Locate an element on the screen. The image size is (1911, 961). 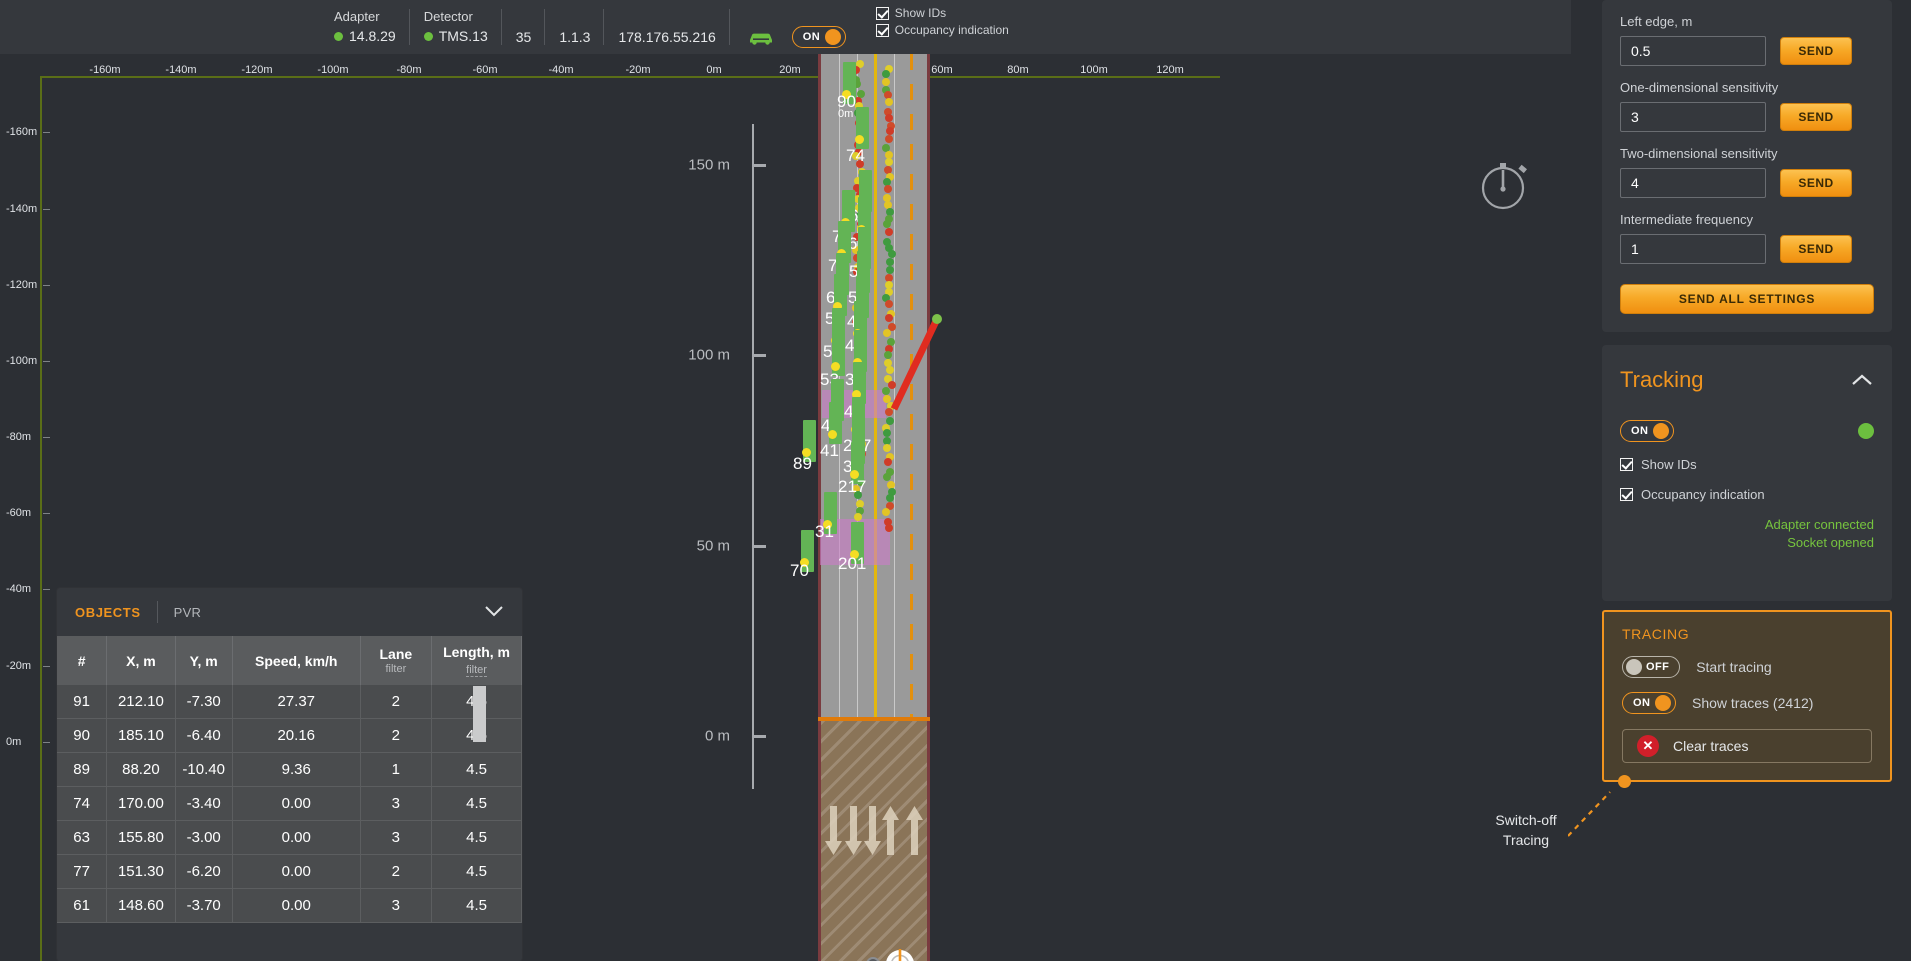
adapter-status: Adapter 14.8.29 is located at coordinates (365, 27).